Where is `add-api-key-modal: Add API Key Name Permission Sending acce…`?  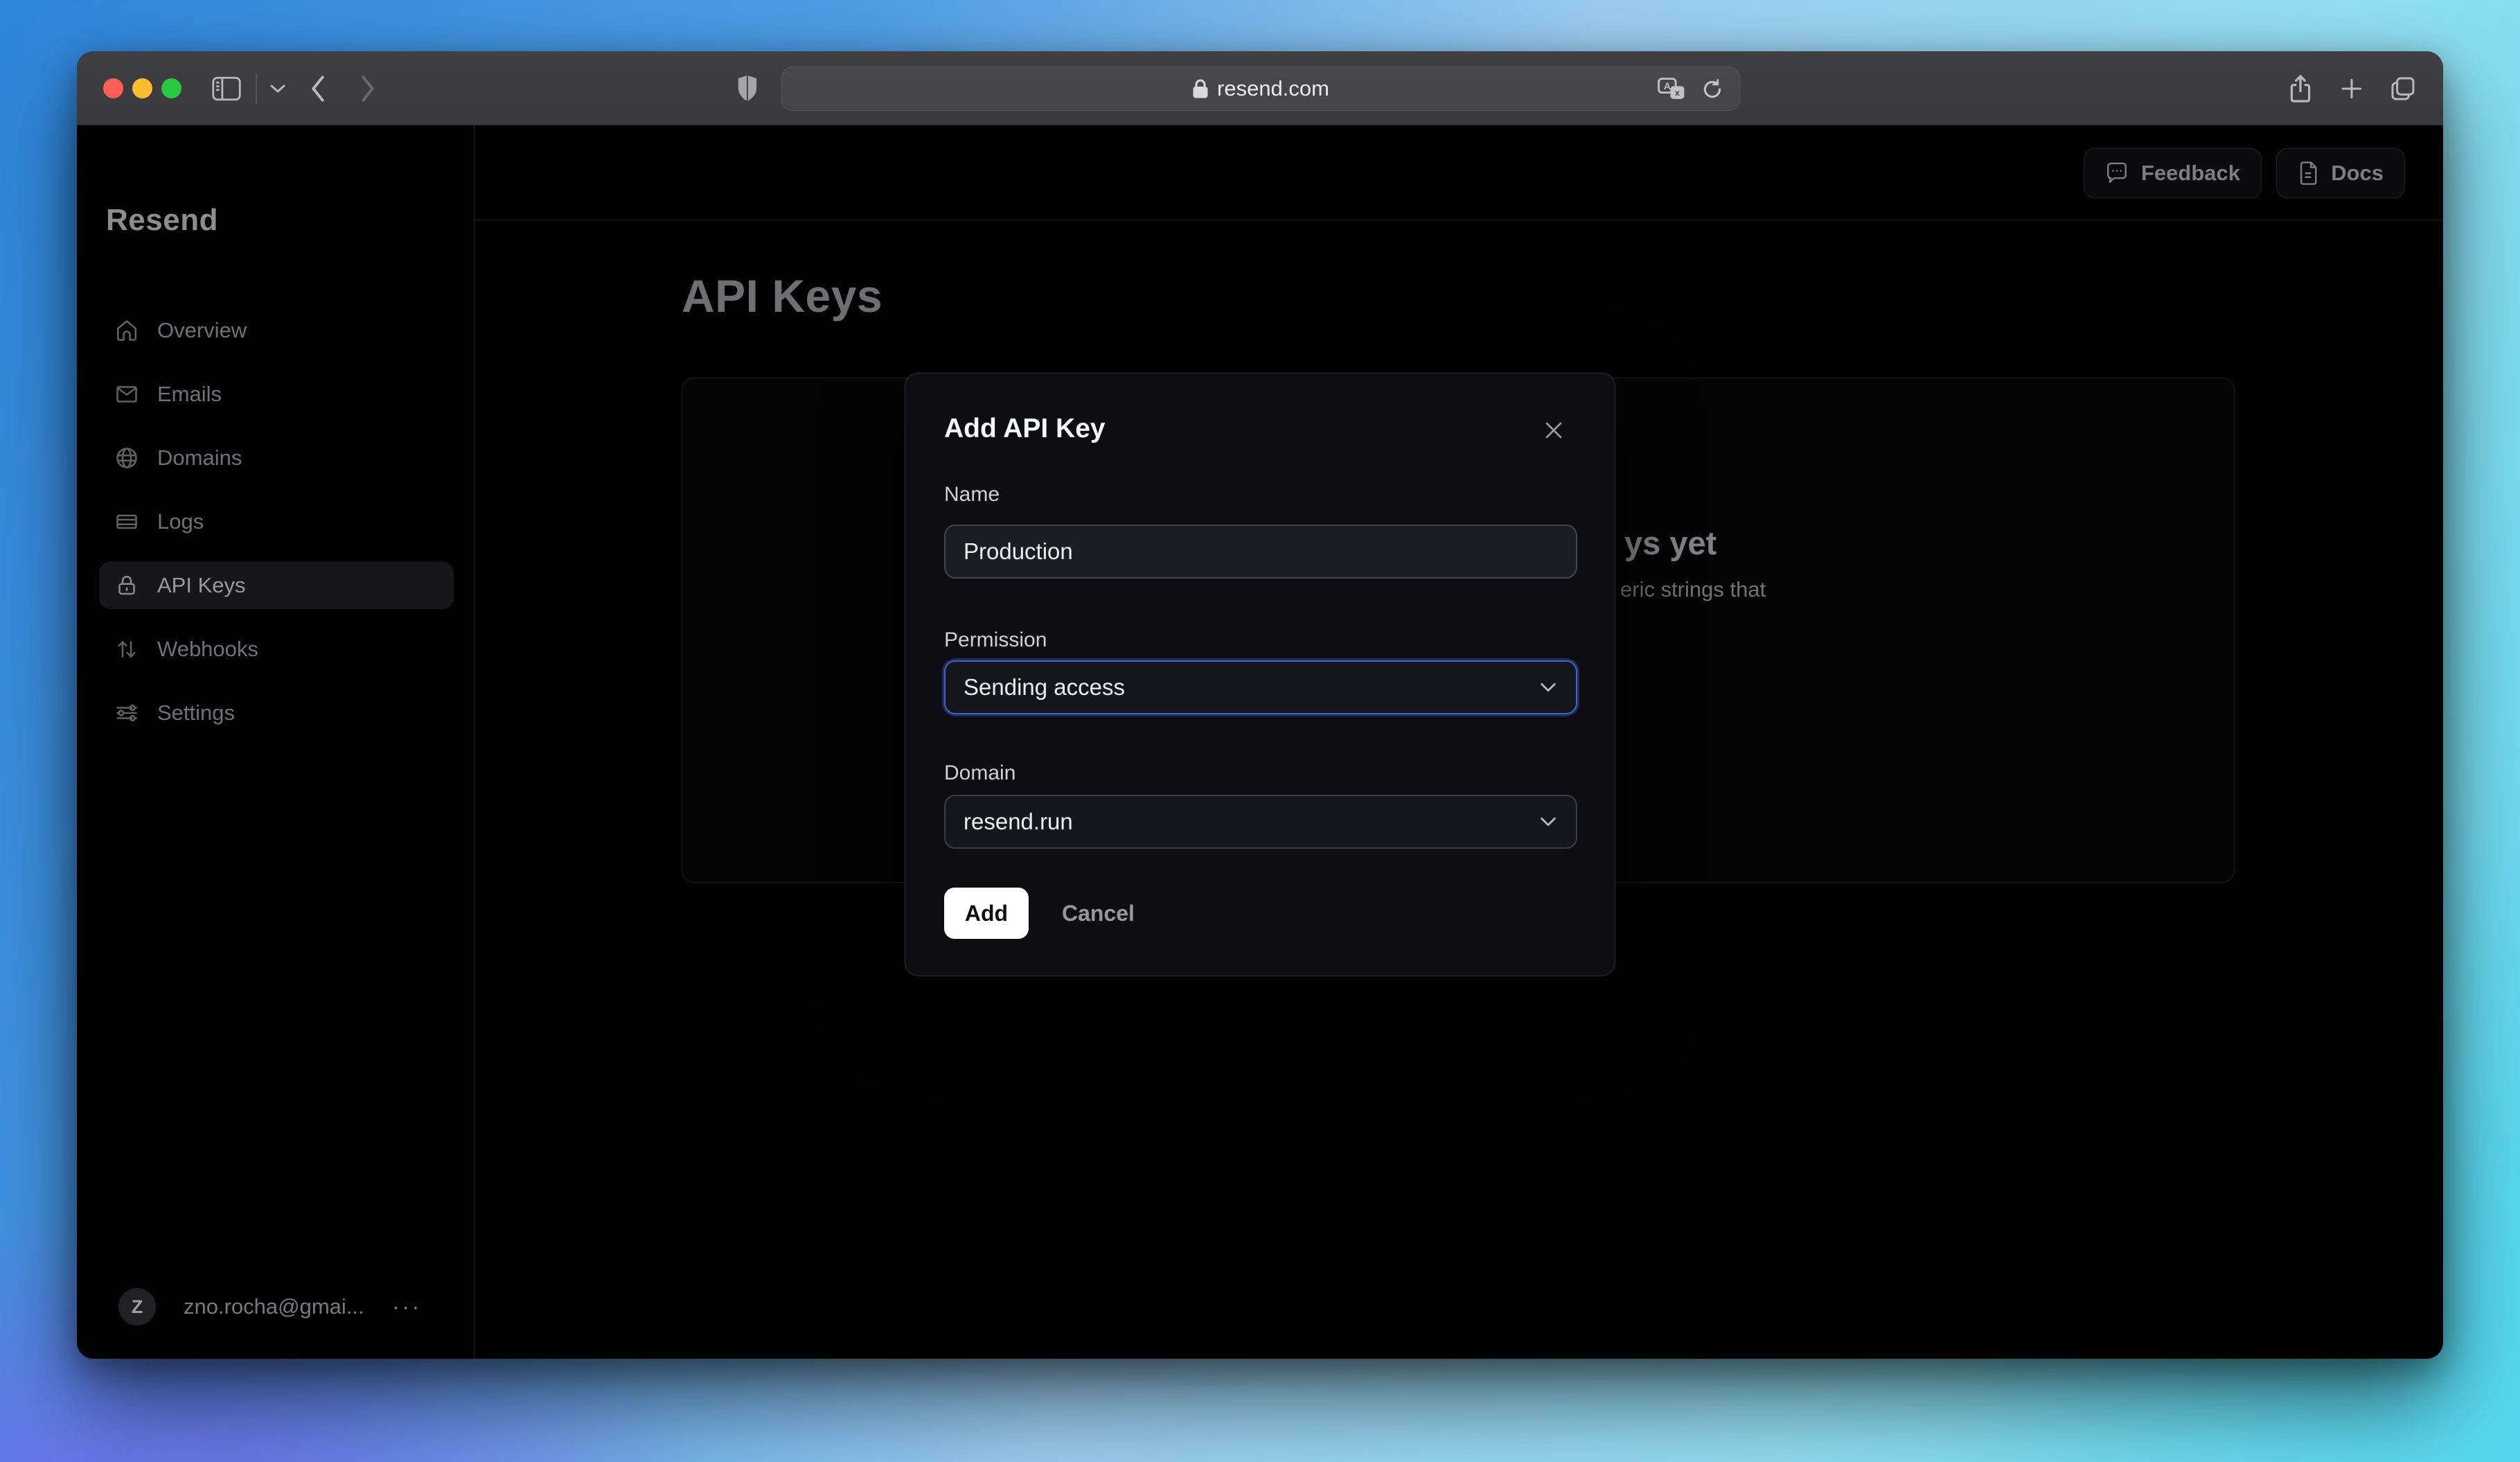
add-api-key-modal: Add API Key Name Permission Sending acce… is located at coordinates (1260, 674).